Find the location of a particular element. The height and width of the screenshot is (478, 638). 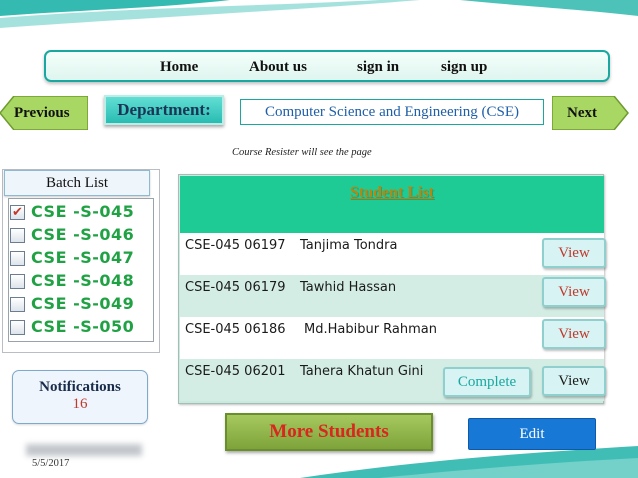

batch-list-title: Batch List is located at coordinates (77, 183).